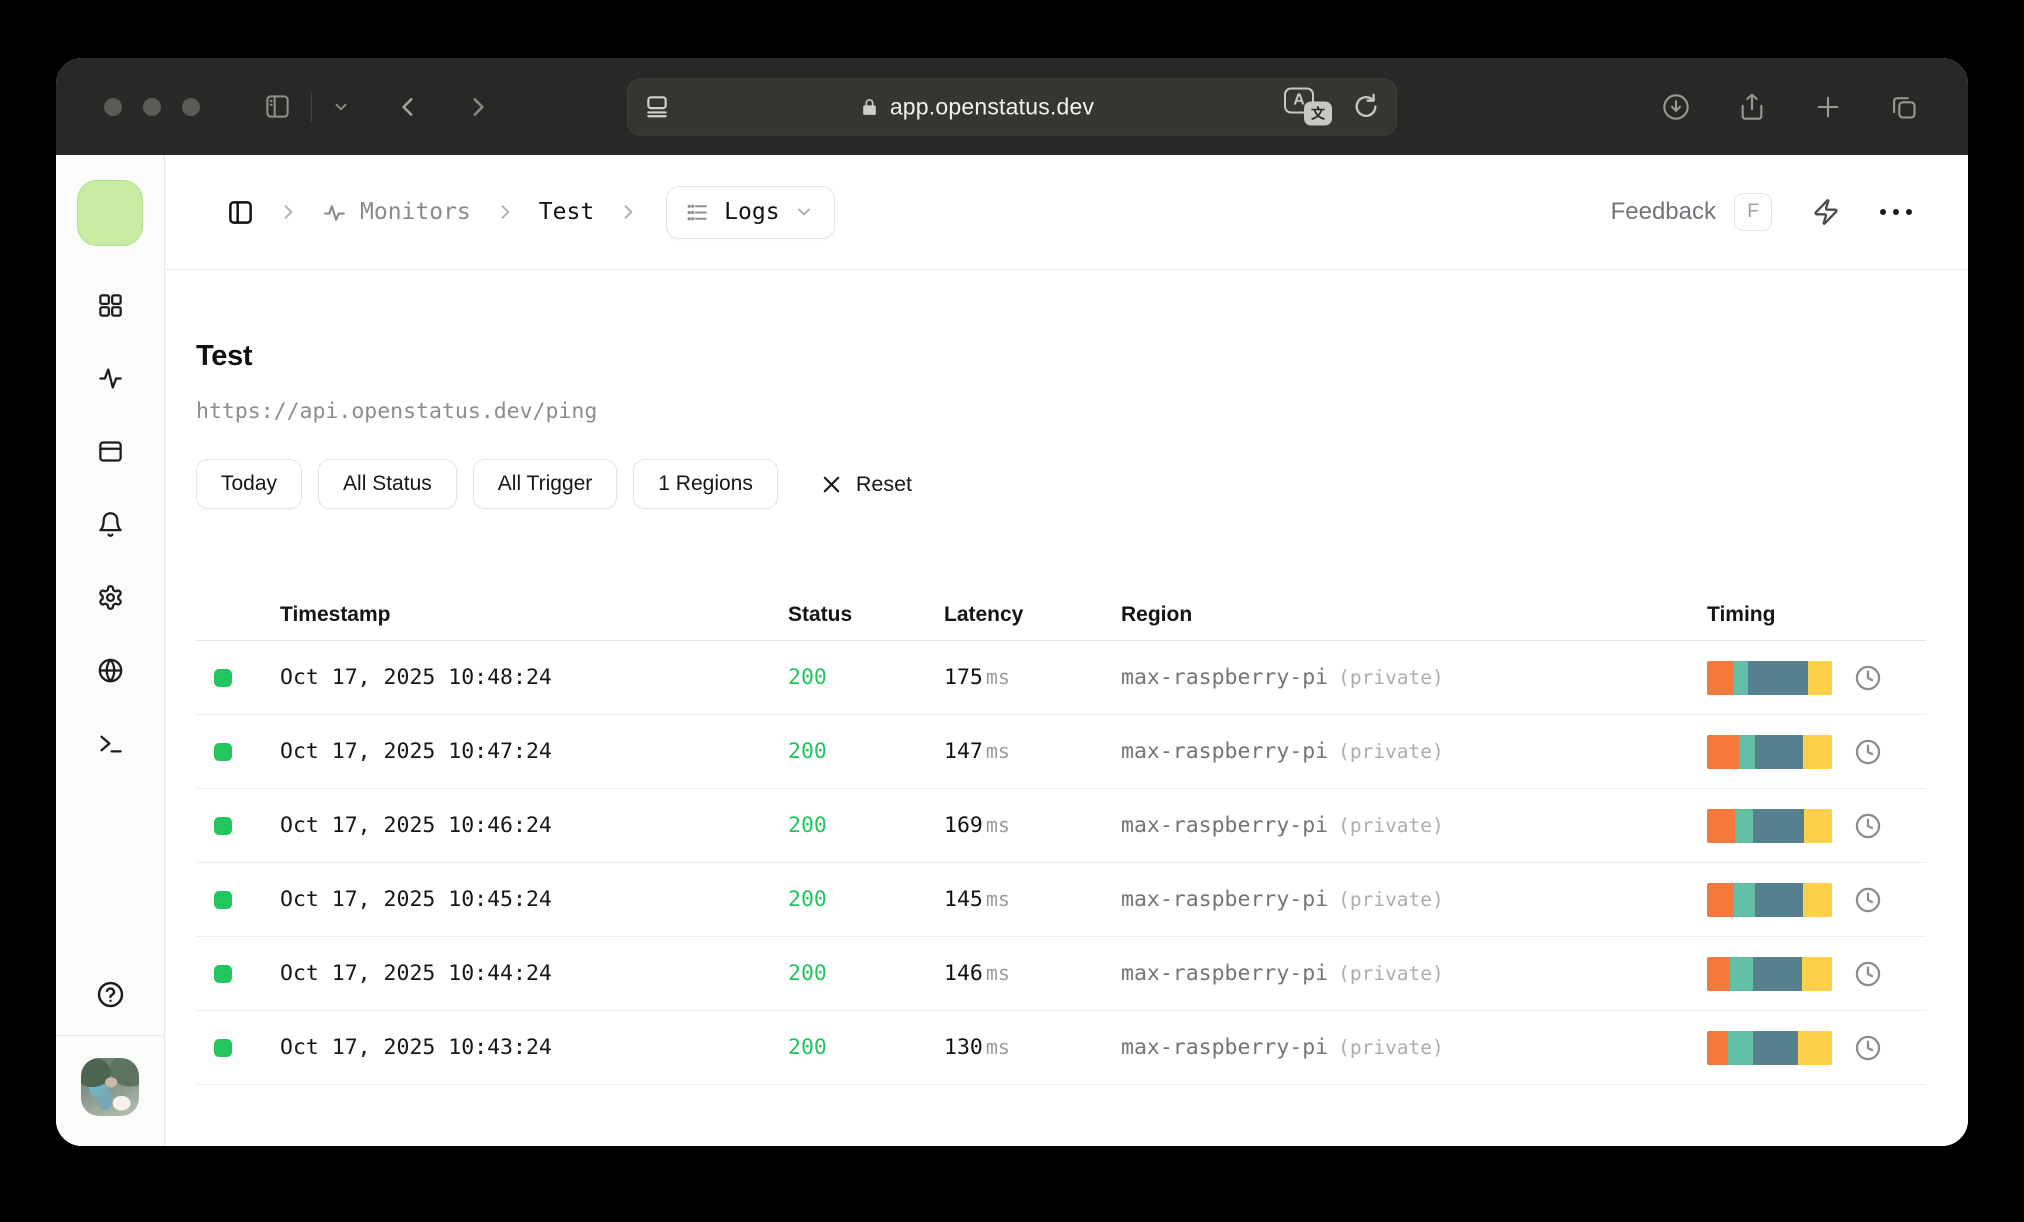 This screenshot has height=1222, width=2024. What do you see at coordinates (397, 411) in the screenshot?
I see `monitor-endpoint-url: https://api.openstatus.dev/ping` at bounding box center [397, 411].